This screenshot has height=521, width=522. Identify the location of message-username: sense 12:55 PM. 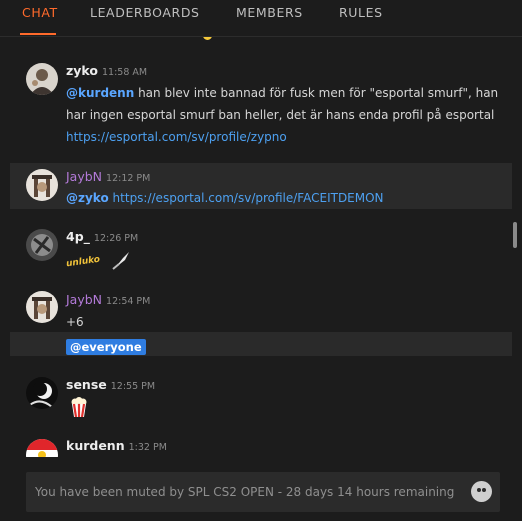
(110, 384).